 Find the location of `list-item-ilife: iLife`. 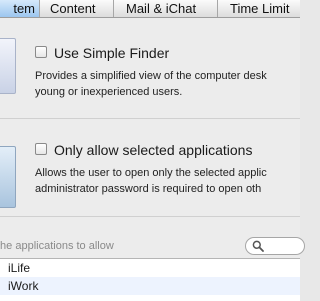

list-item-ilife: iLife is located at coordinates (150, 268).